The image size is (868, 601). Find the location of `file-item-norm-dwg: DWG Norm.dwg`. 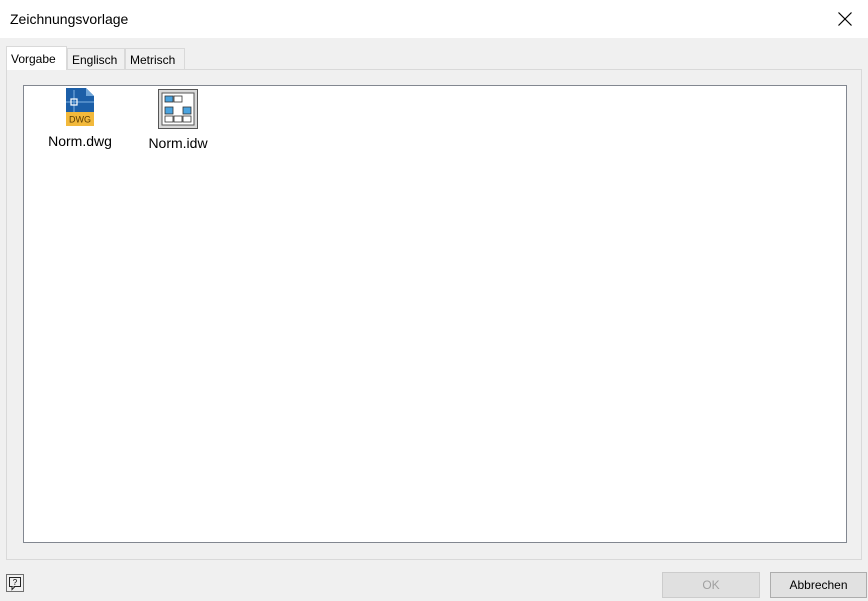

file-item-norm-dwg: DWG Norm.dwg is located at coordinates (80, 120).